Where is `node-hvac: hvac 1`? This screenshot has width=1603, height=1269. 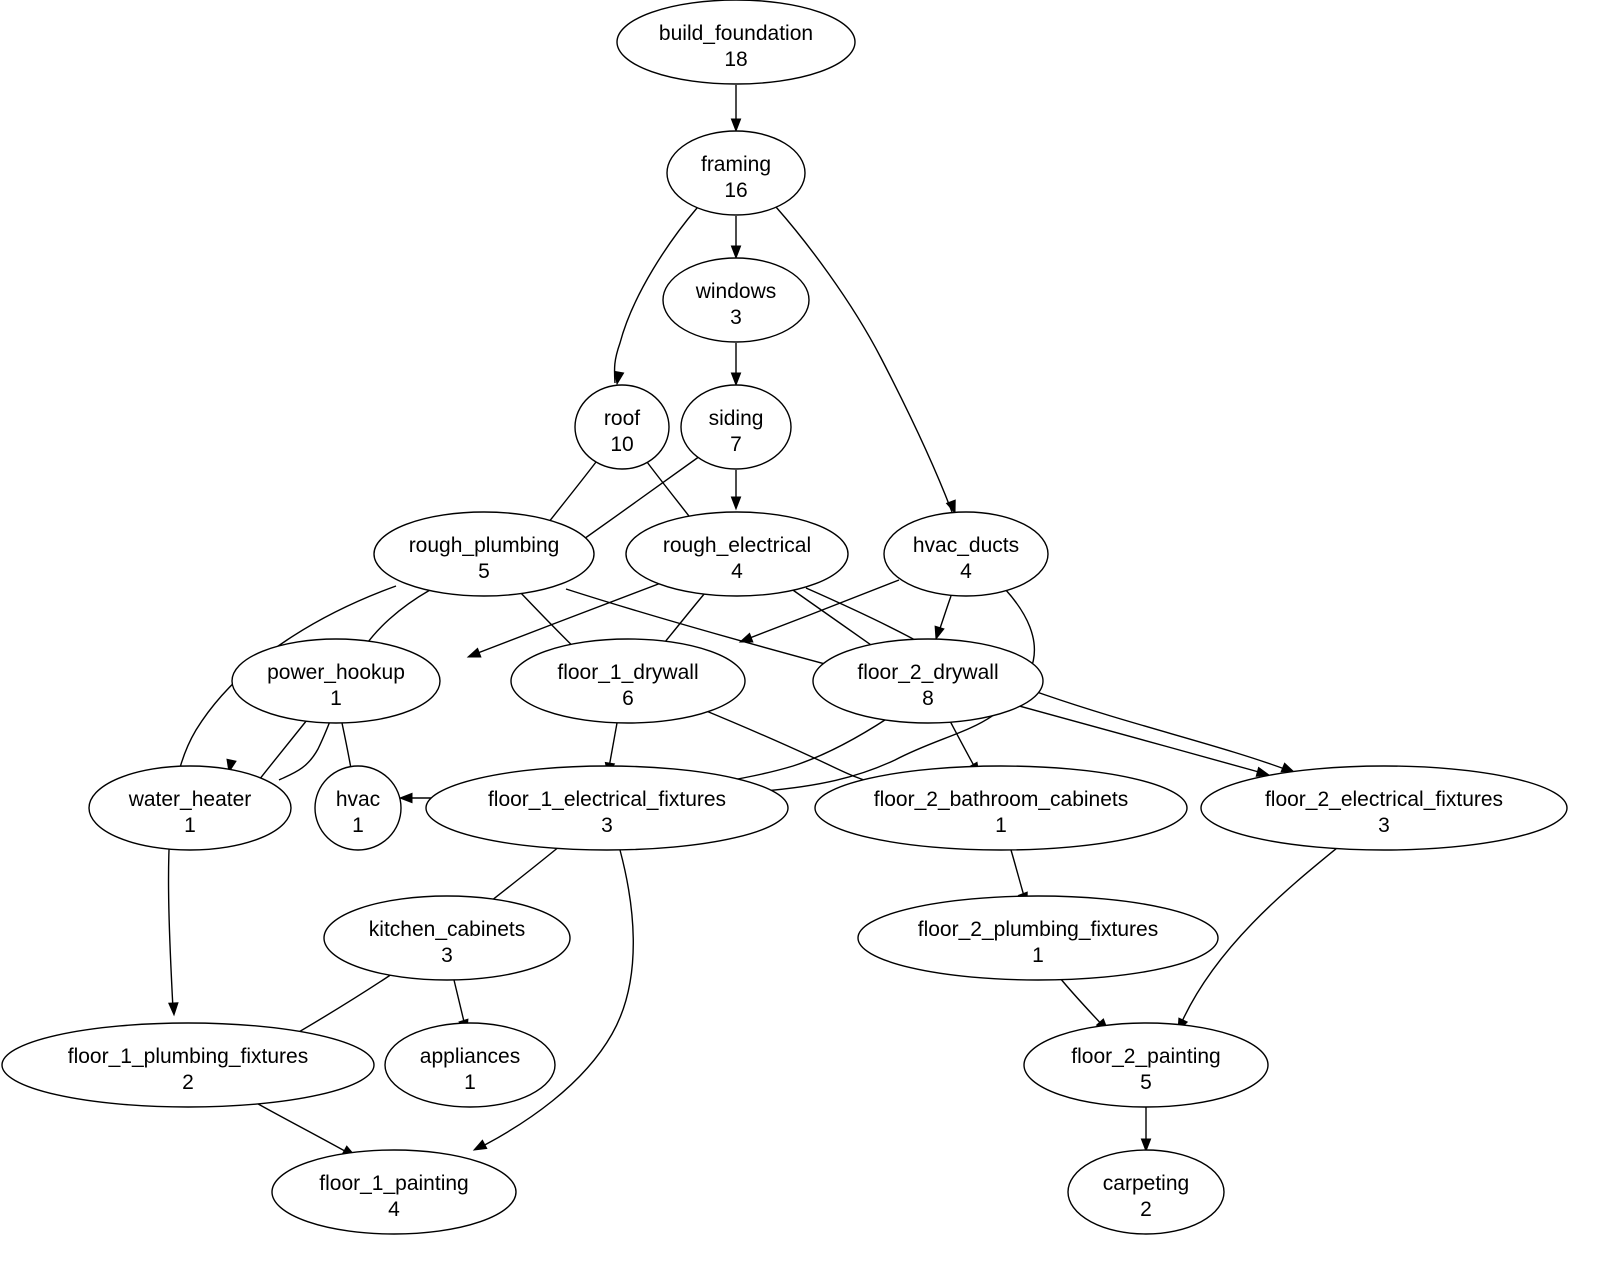 node-hvac: hvac 1 is located at coordinates (358, 808).